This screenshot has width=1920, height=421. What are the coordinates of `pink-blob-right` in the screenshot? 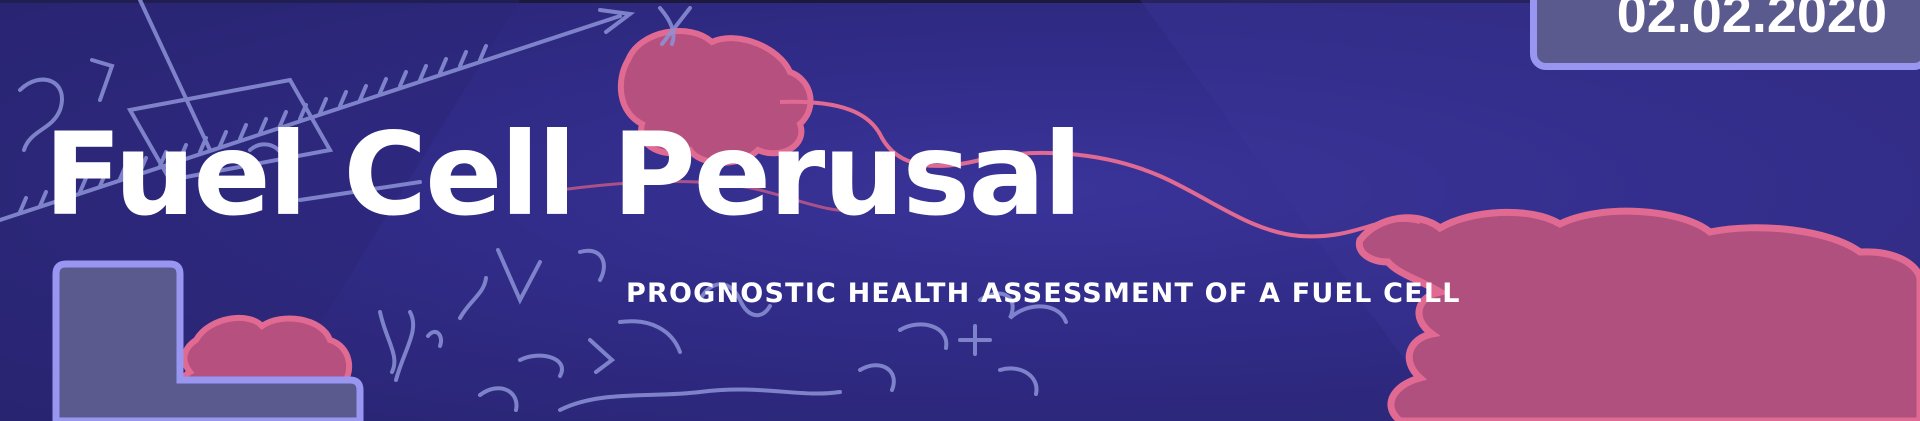 It's located at (1637, 314).